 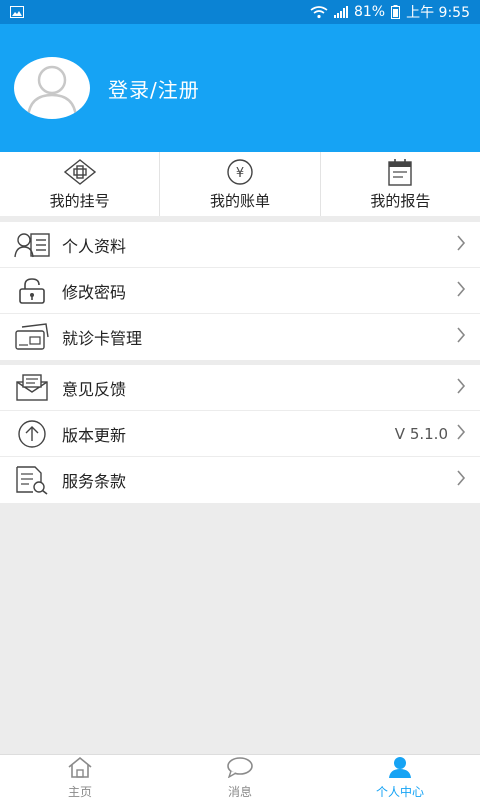 What do you see at coordinates (32, 245) in the screenshot?
I see `profile-card-icon` at bounding box center [32, 245].